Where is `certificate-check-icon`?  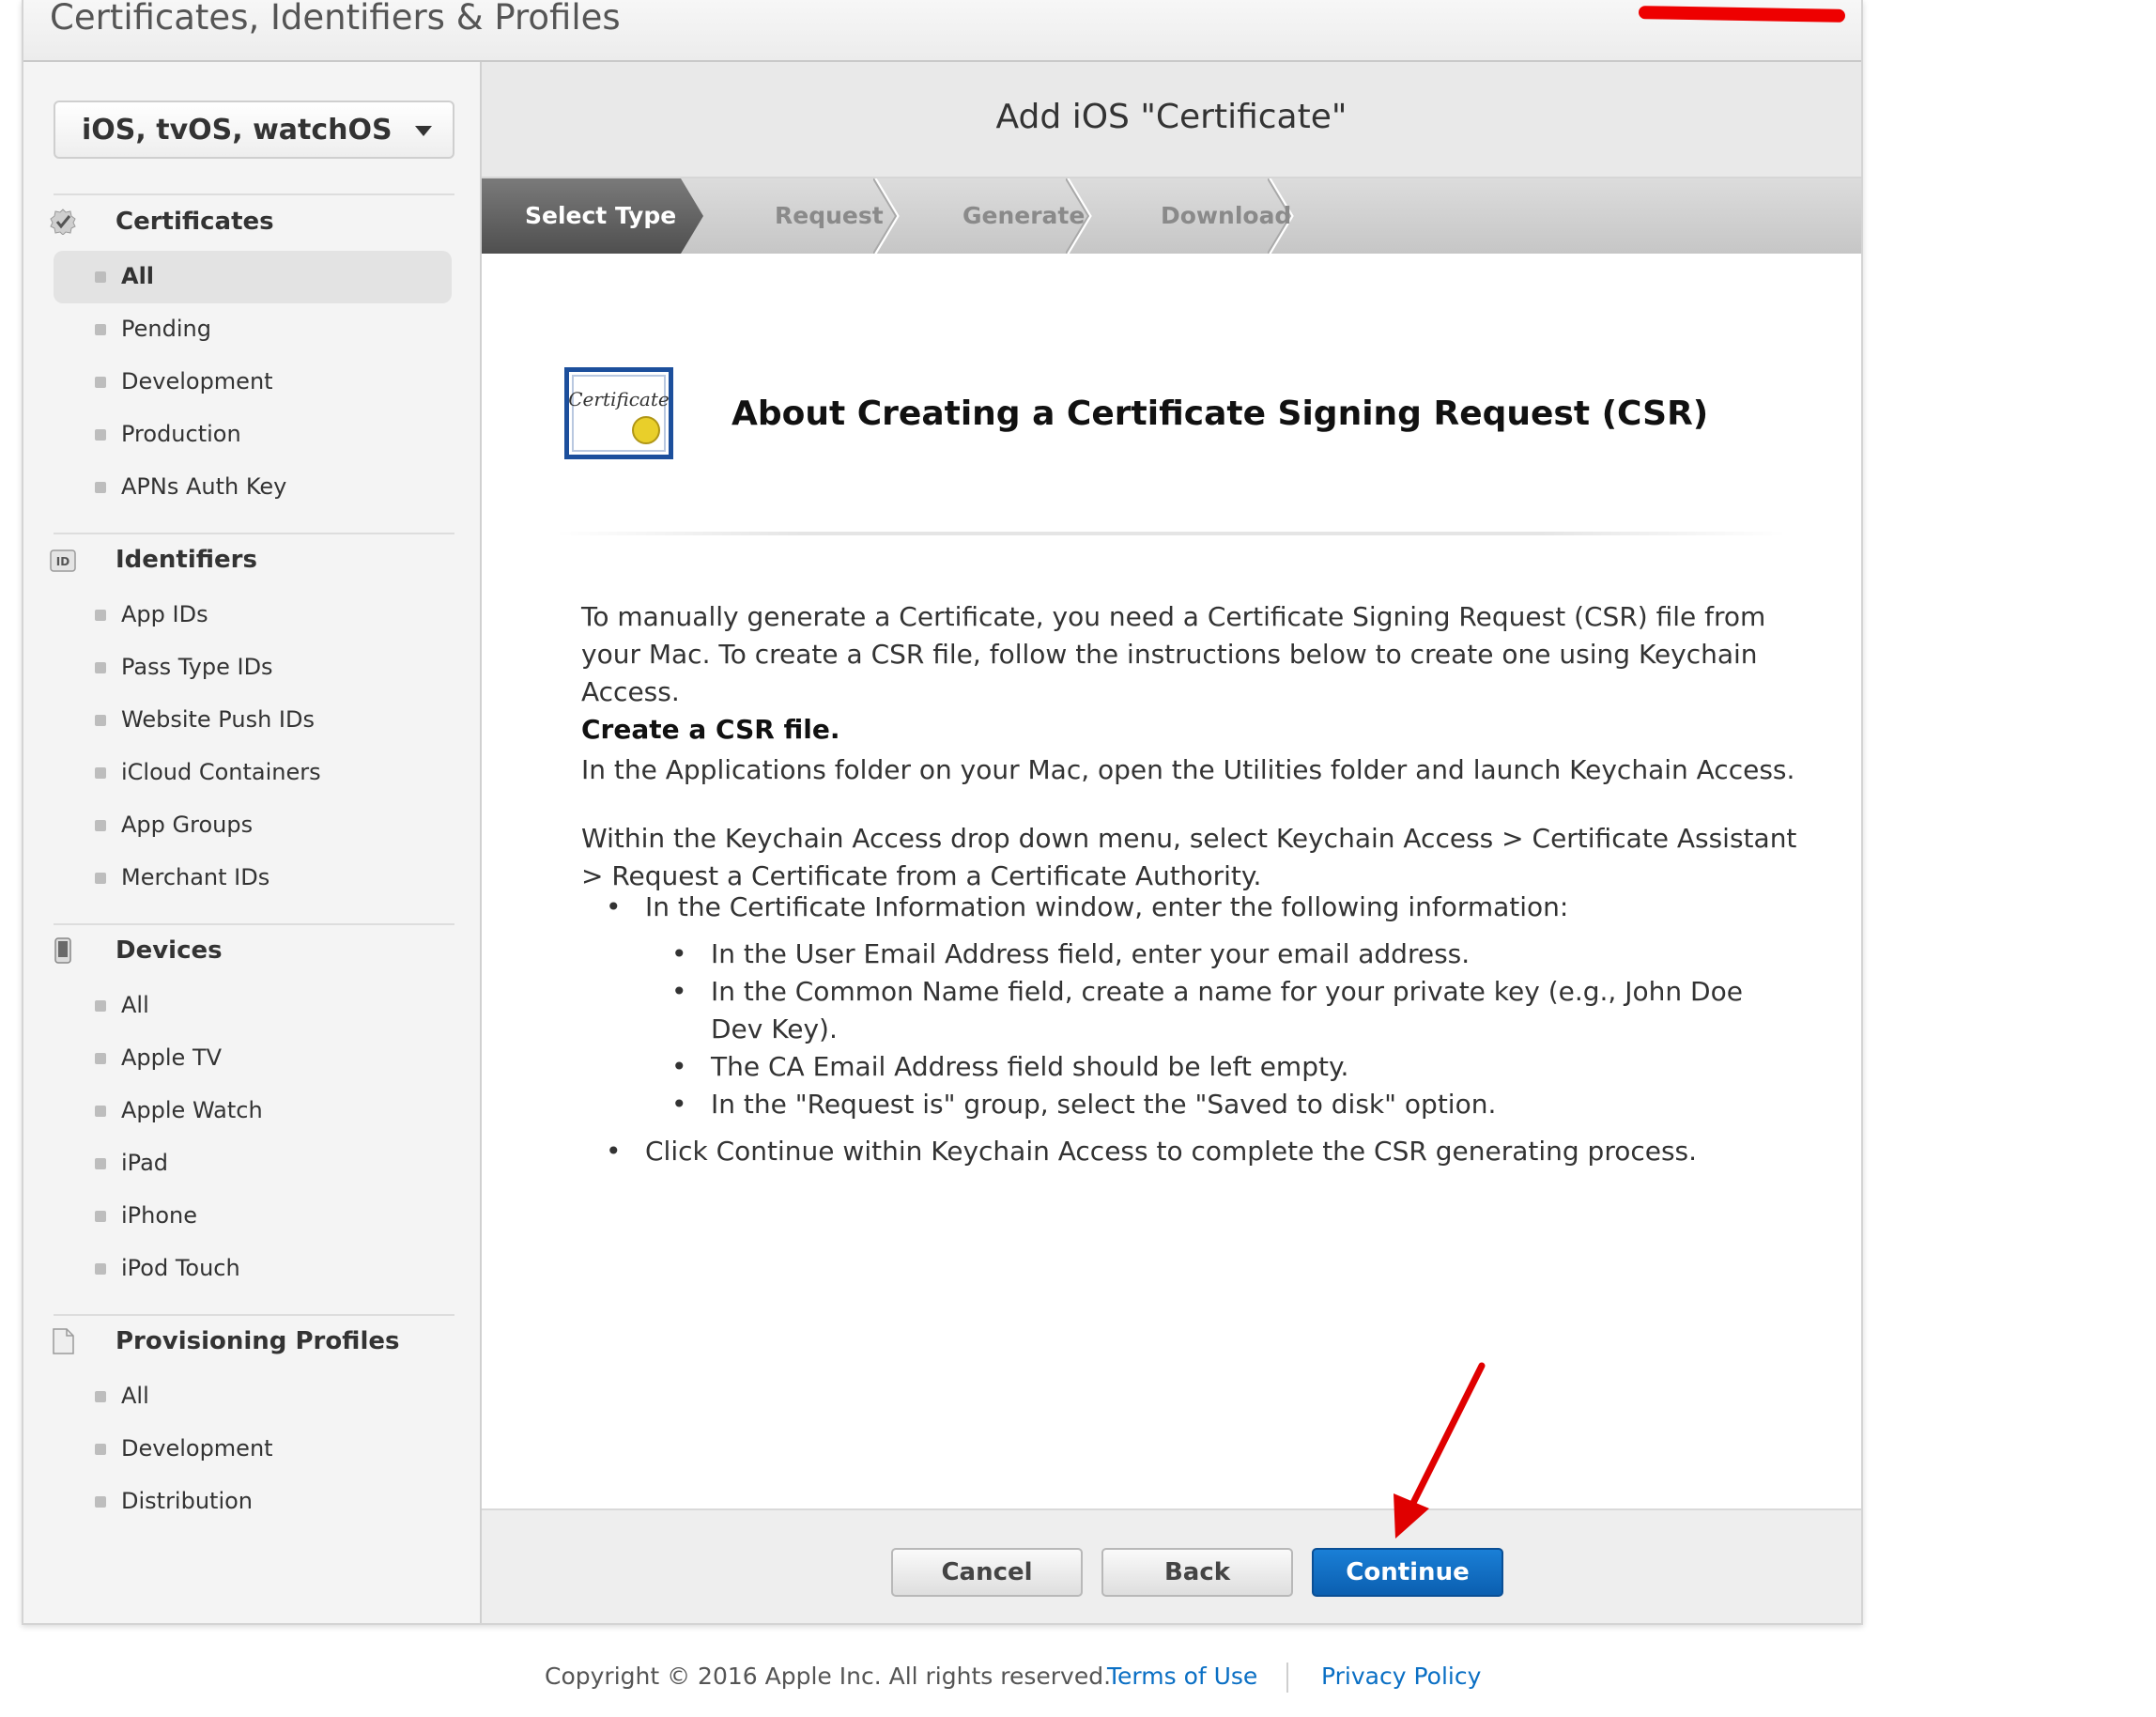
certificate-check-icon is located at coordinates (63, 222).